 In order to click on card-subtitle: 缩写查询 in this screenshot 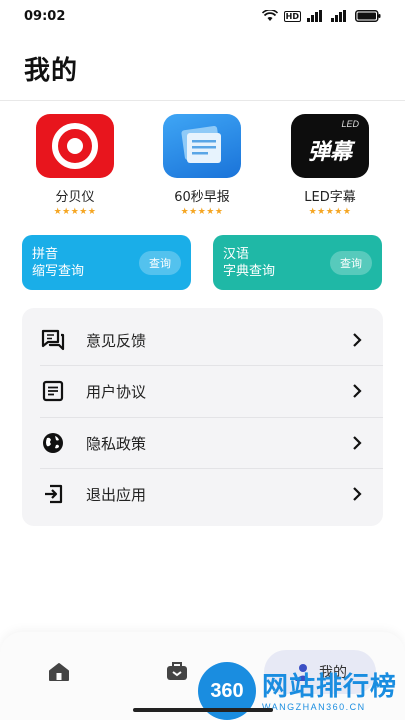, I will do `click(58, 271)`.